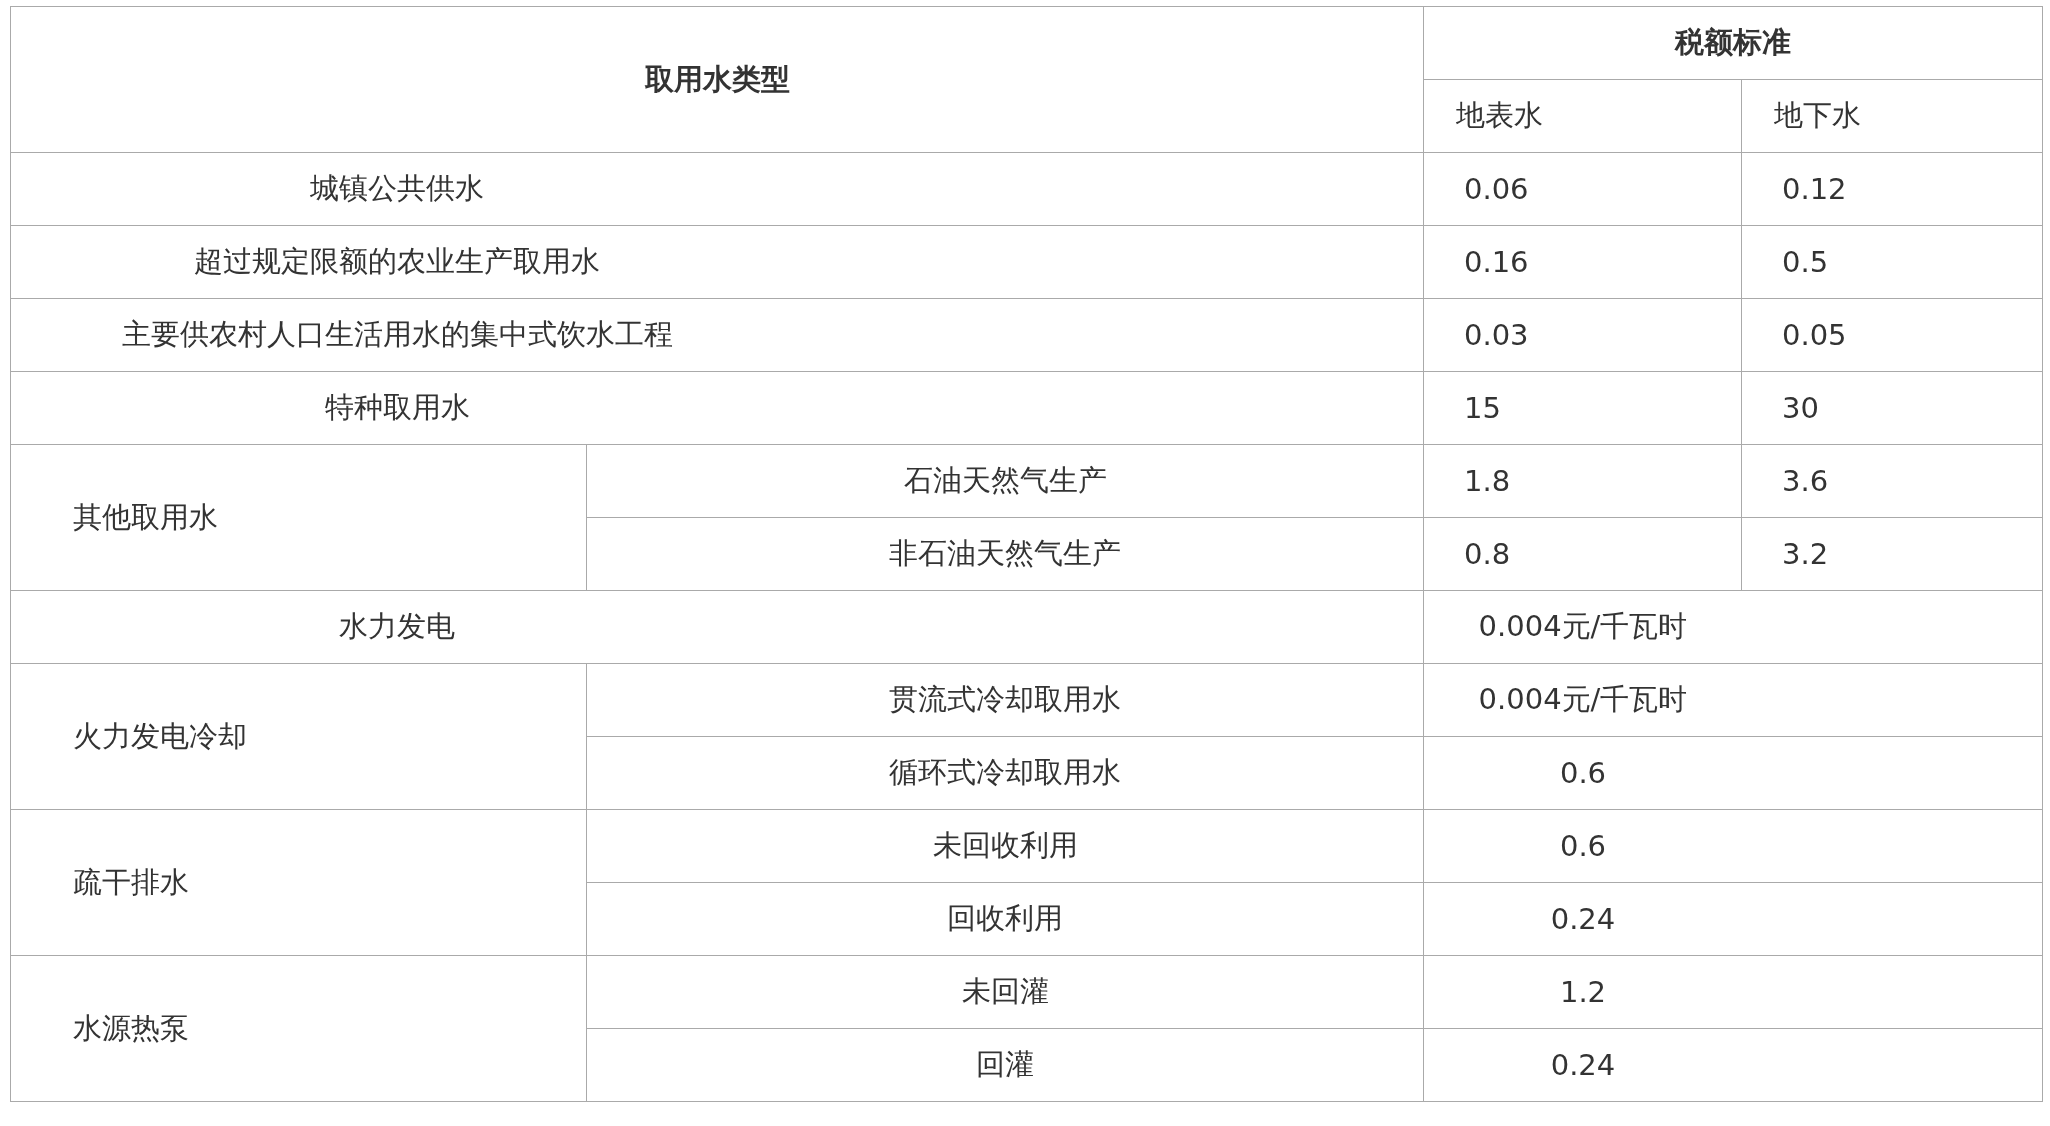 The image size is (2050, 1126). What do you see at coordinates (1582, 189) in the screenshot?
I see `table-cell: 0.06` at bounding box center [1582, 189].